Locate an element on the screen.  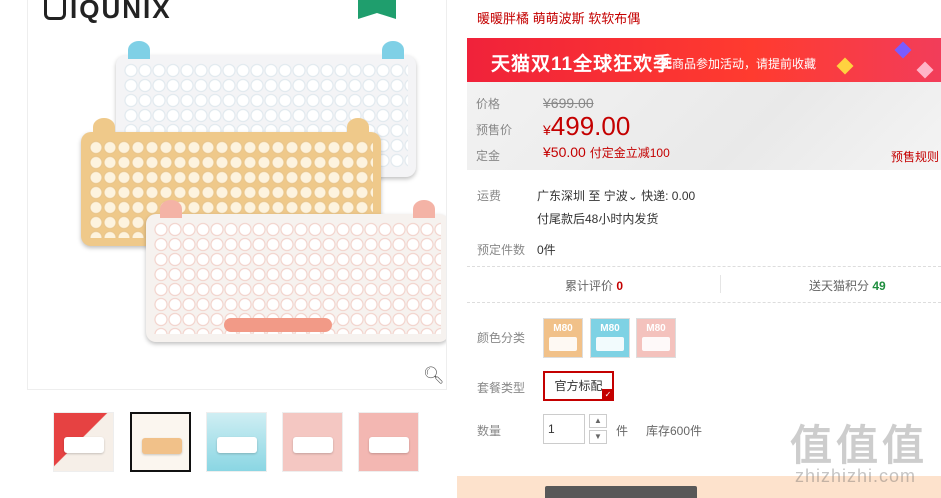
presale-price-label: 预售价 is located at coordinates (494, 130).